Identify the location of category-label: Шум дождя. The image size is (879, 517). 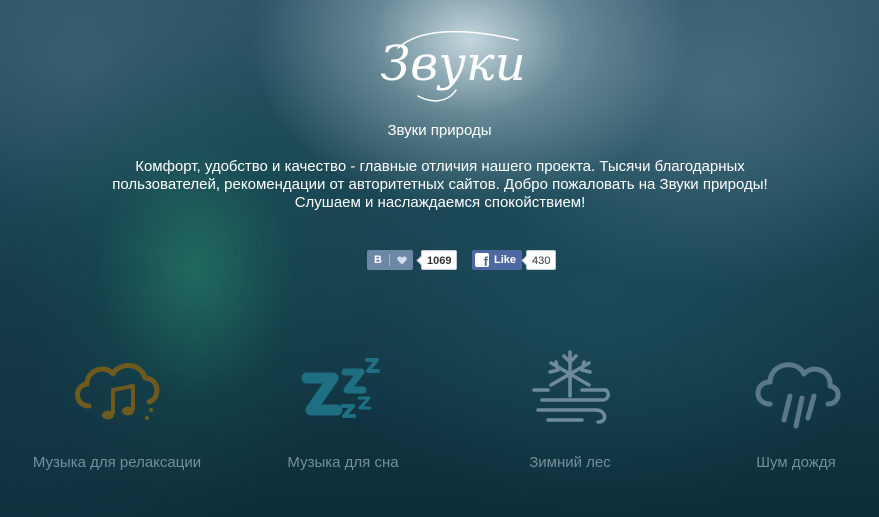
(796, 462).